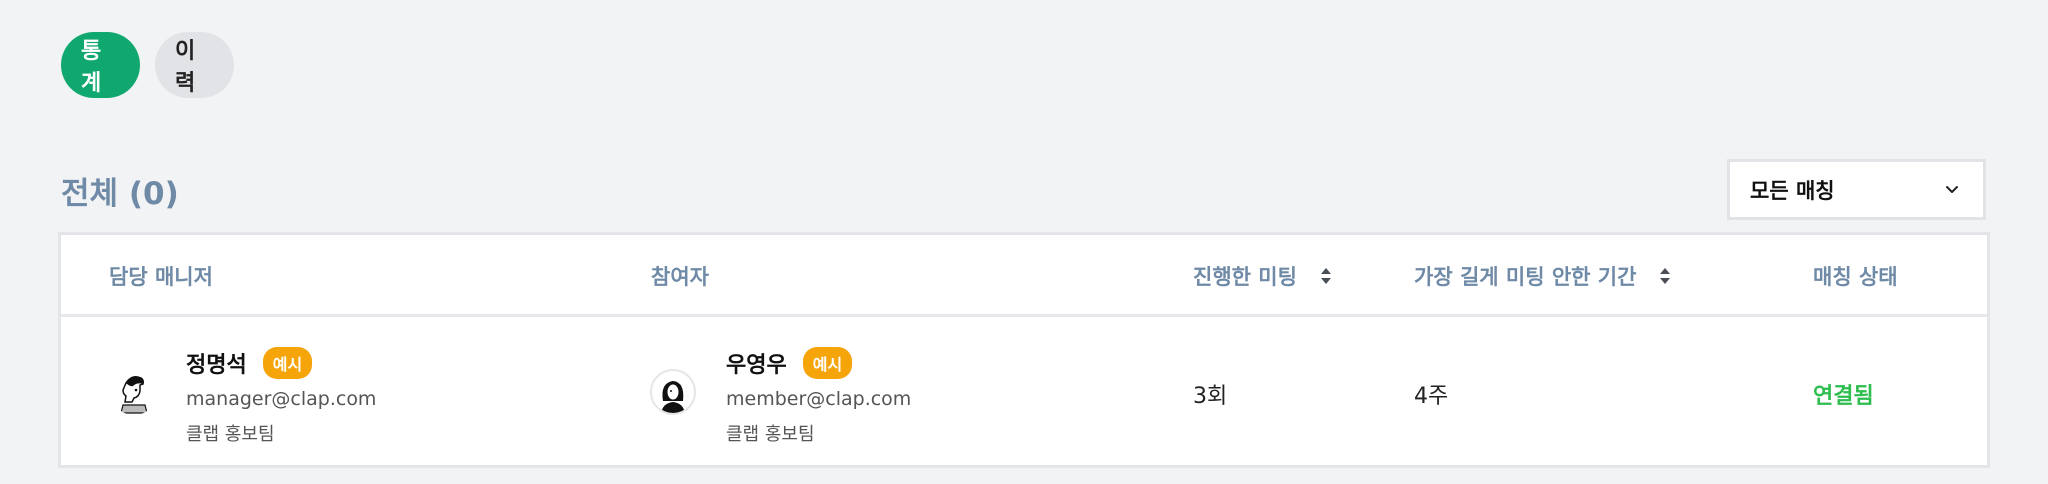 This screenshot has height=484, width=2048. Describe the element at coordinates (134, 392) in the screenshot. I see `manager-avatar` at that location.